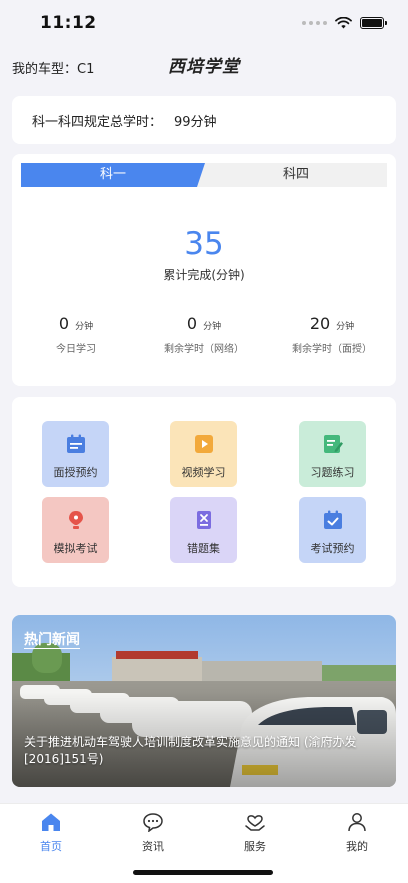 Image resolution: width=408 pixels, height=883 pixels. I want to click on required-hours-value: 99分钟, so click(195, 122).